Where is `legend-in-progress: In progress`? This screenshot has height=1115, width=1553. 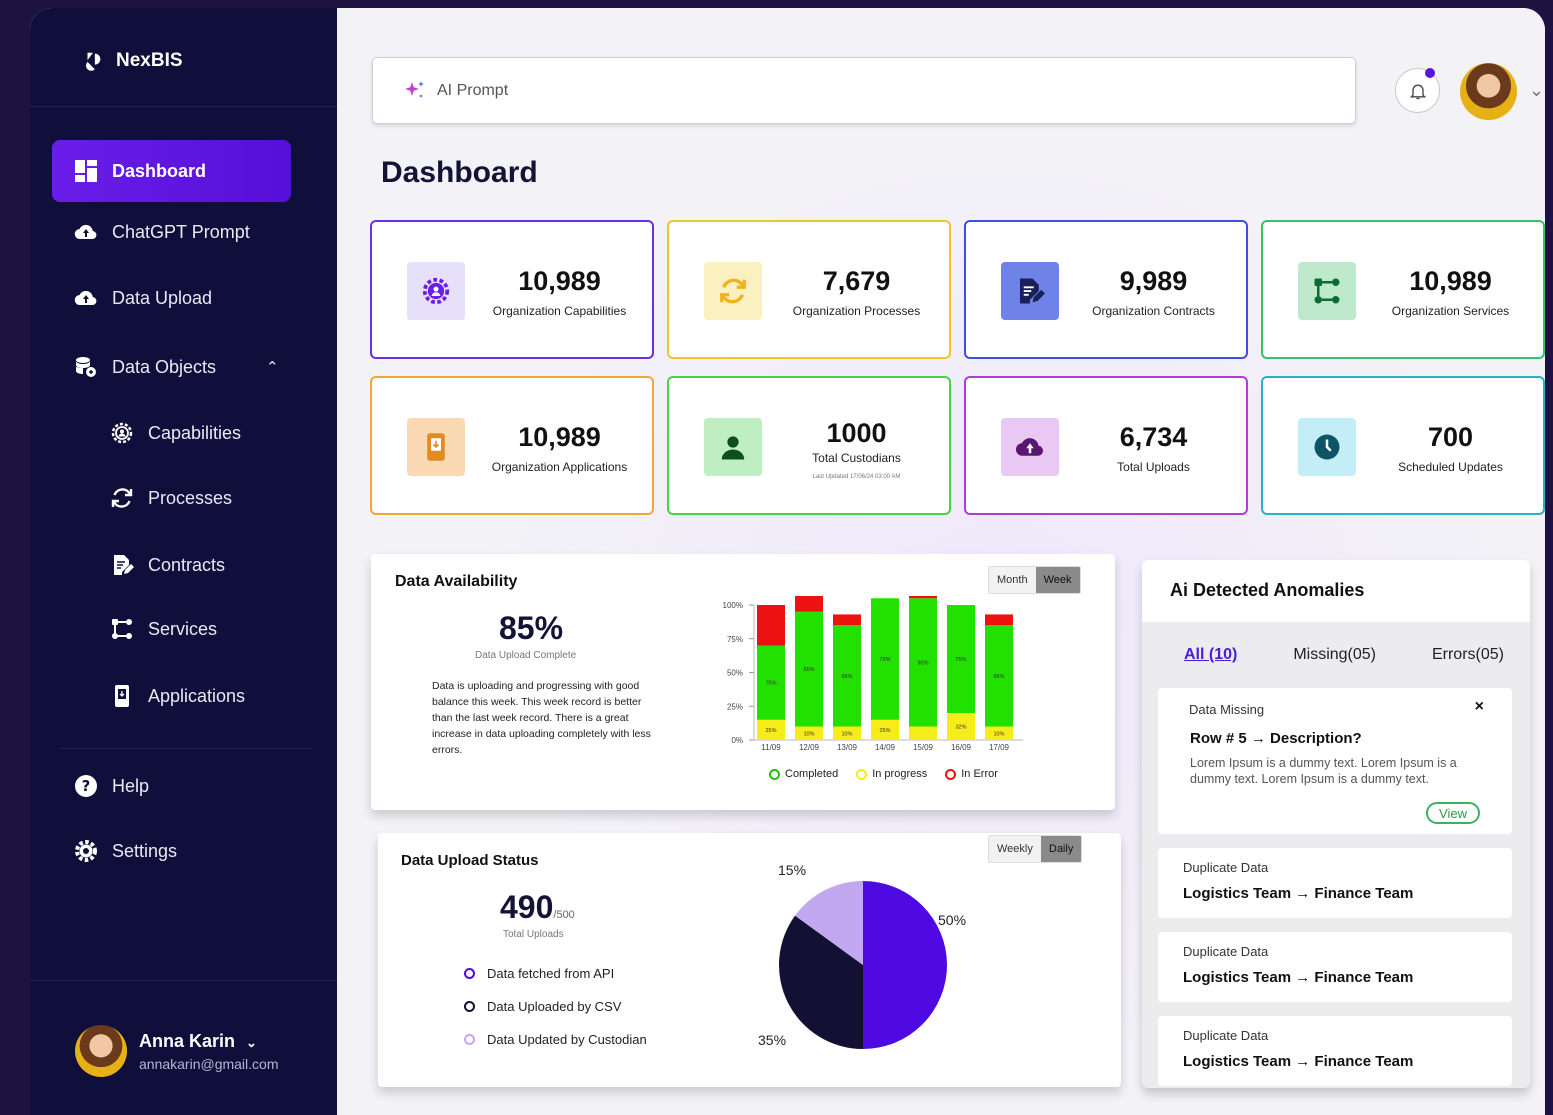 legend-in-progress: In progress is located at coordinates (891, 774).